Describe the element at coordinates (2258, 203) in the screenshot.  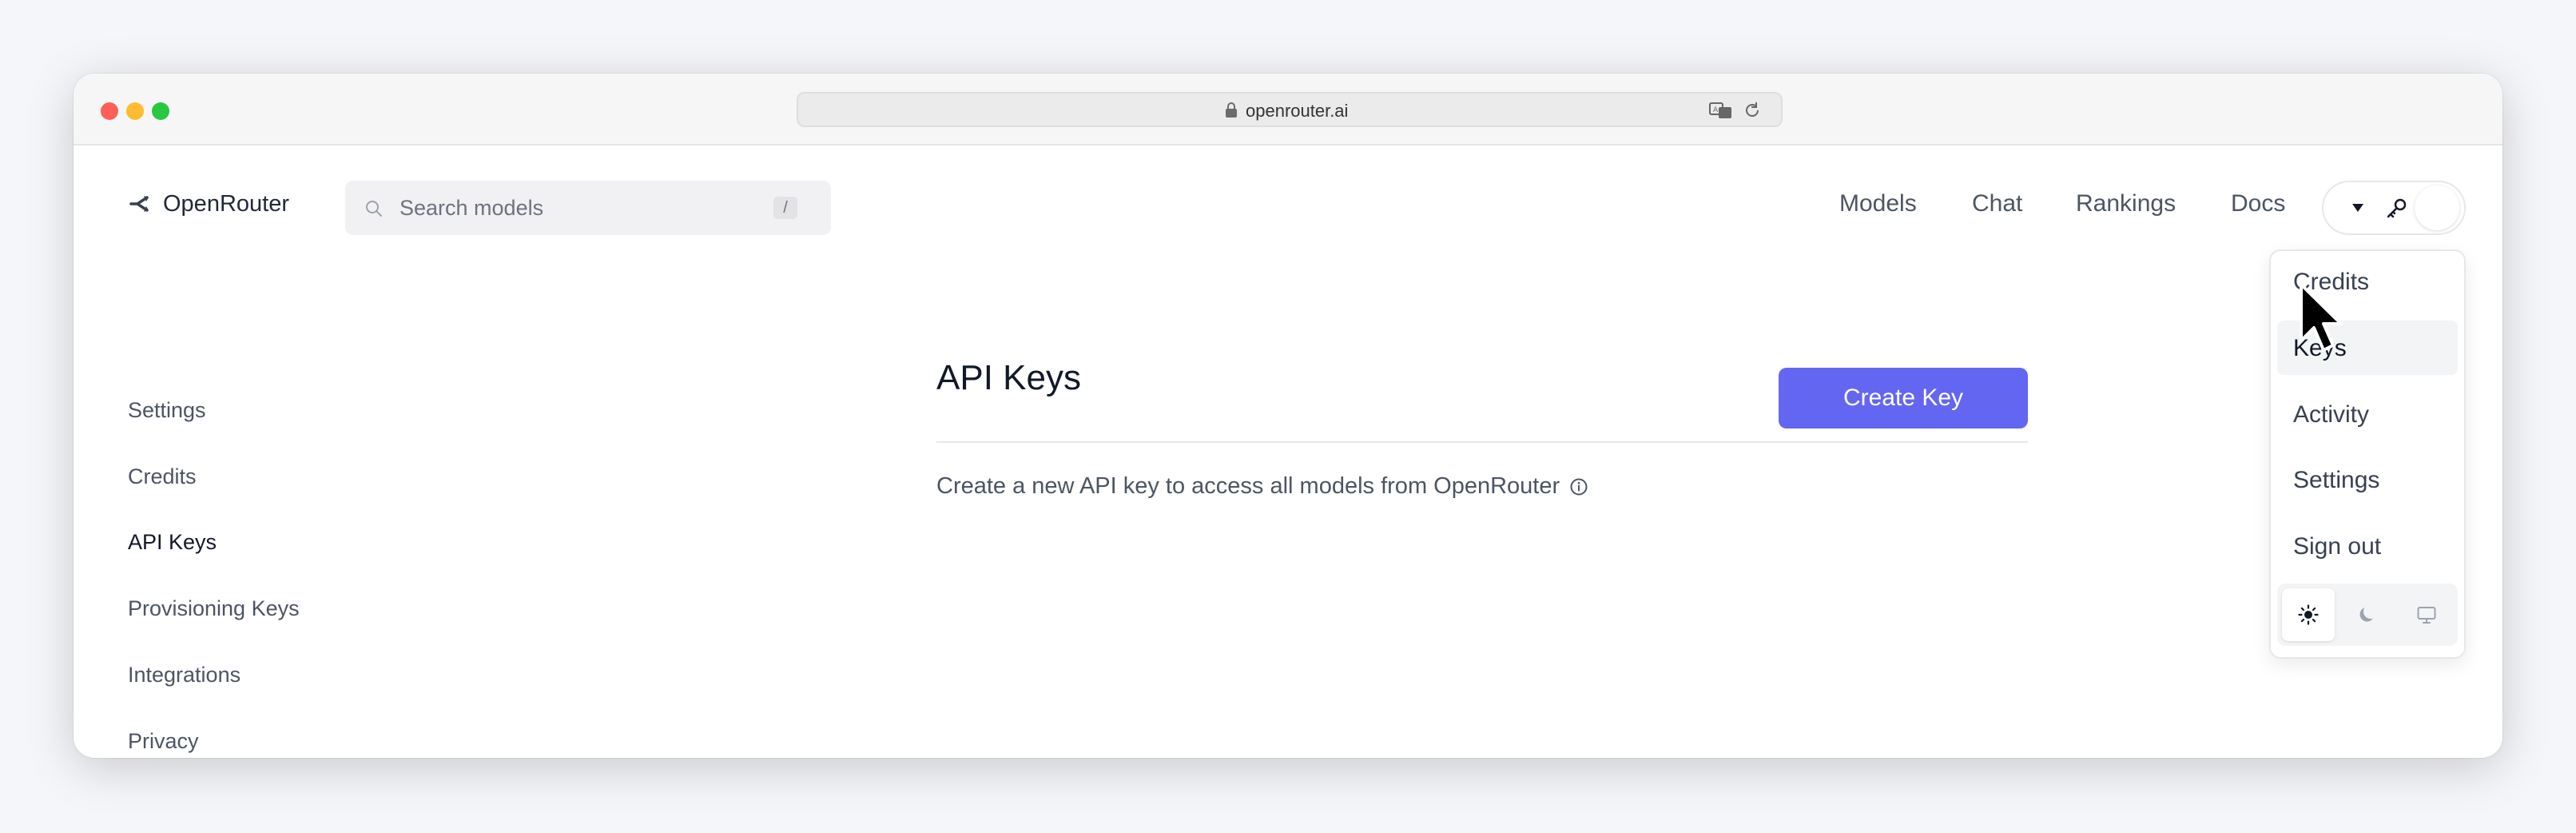
I see `nav-docs: Docs` at that location.